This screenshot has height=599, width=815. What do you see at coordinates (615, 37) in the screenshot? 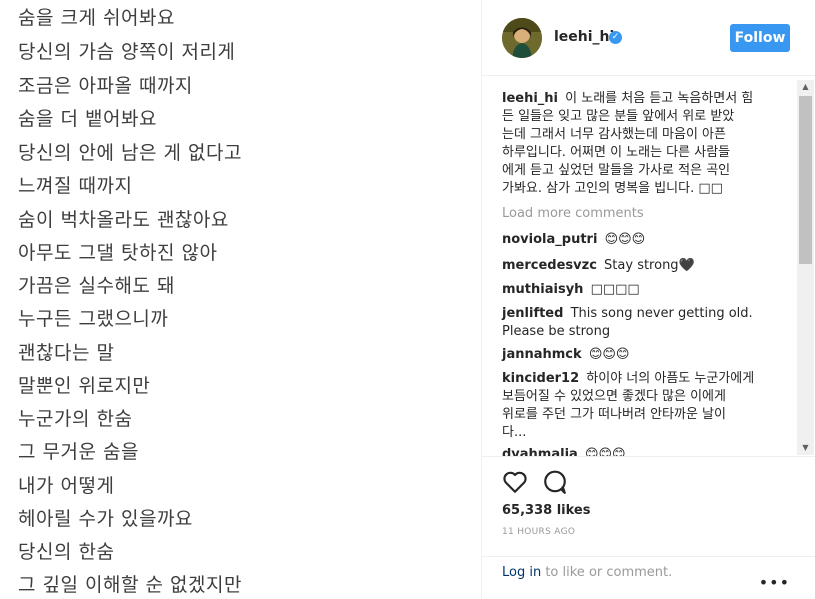
I see `verified-badge-icon: ✓` at bounding box center [615, 37].